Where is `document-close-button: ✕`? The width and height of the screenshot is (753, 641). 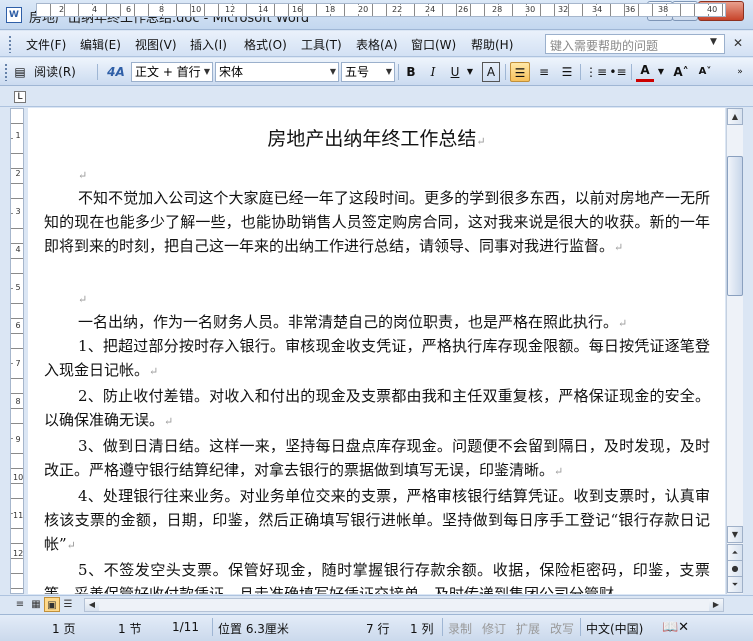
document-close-button: ✕ is located at coordinates (738, 43).